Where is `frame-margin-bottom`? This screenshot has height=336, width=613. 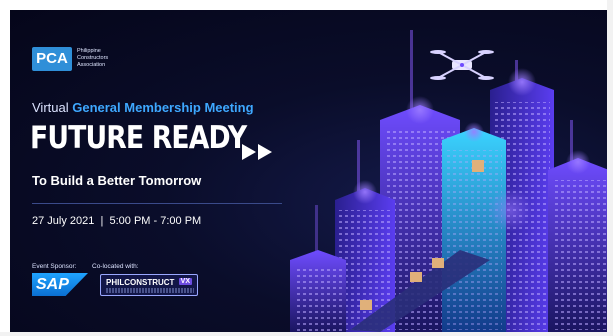 frame-margin-bottom is located at coordinates (306, 334).